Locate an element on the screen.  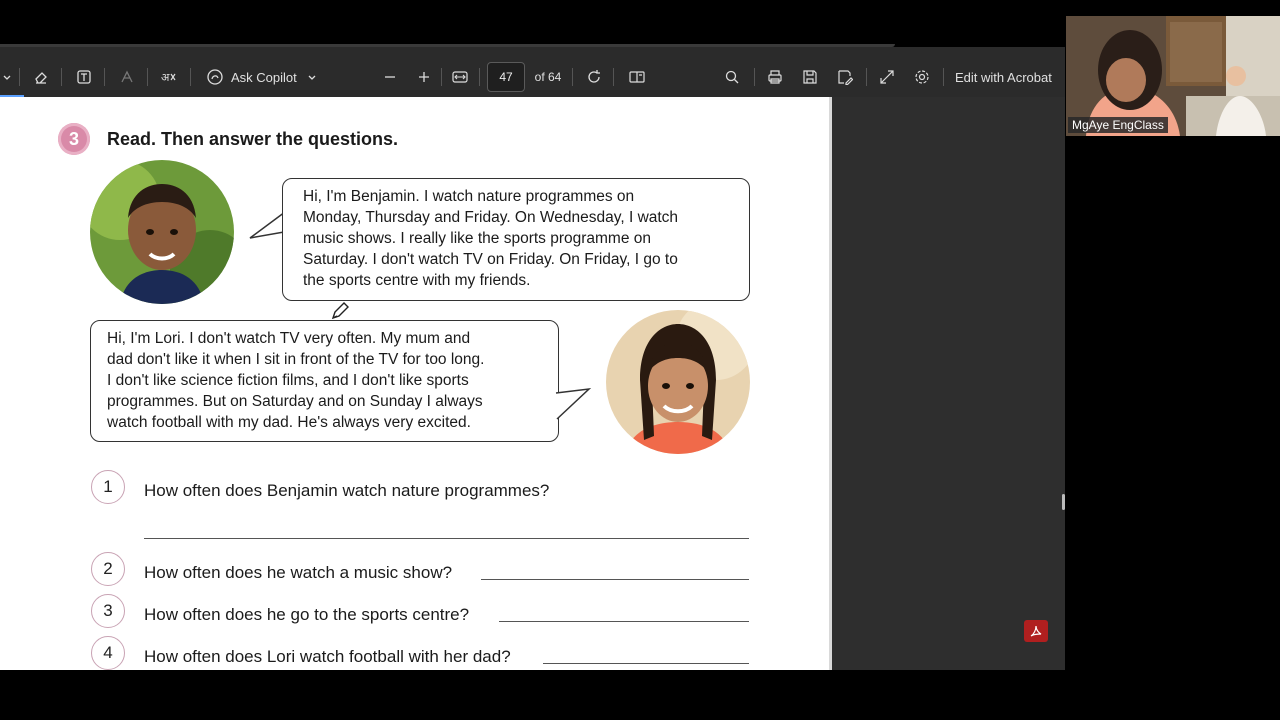
pdf-toolbar: अ Ask Copilot 47 of 64 Edit with Acrobat is located at coordinates (532, 77).